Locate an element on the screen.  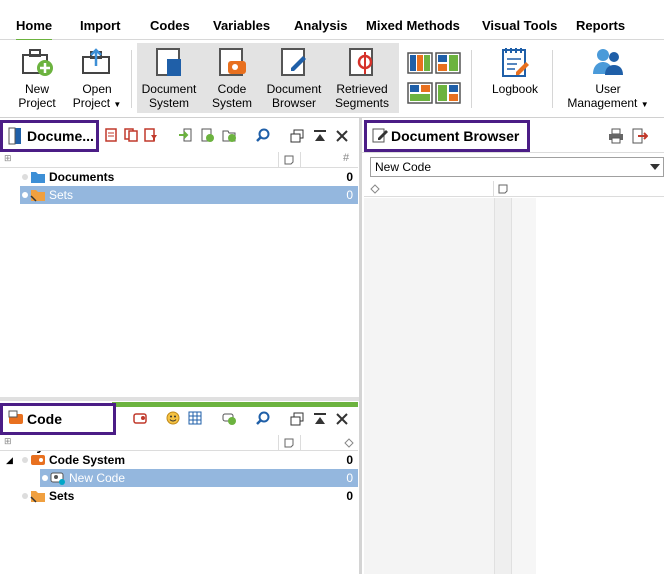
tree-row-new-code: New Code 0 is located at coordinates (199, 478).